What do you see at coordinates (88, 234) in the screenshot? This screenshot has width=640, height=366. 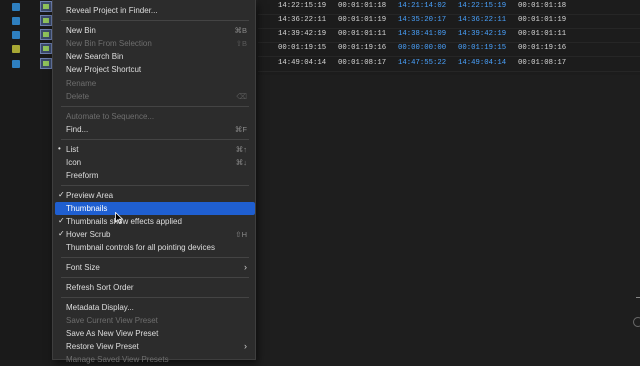 I see `menu-item-label: Hover Scrub` at bounding box center [88, 234].